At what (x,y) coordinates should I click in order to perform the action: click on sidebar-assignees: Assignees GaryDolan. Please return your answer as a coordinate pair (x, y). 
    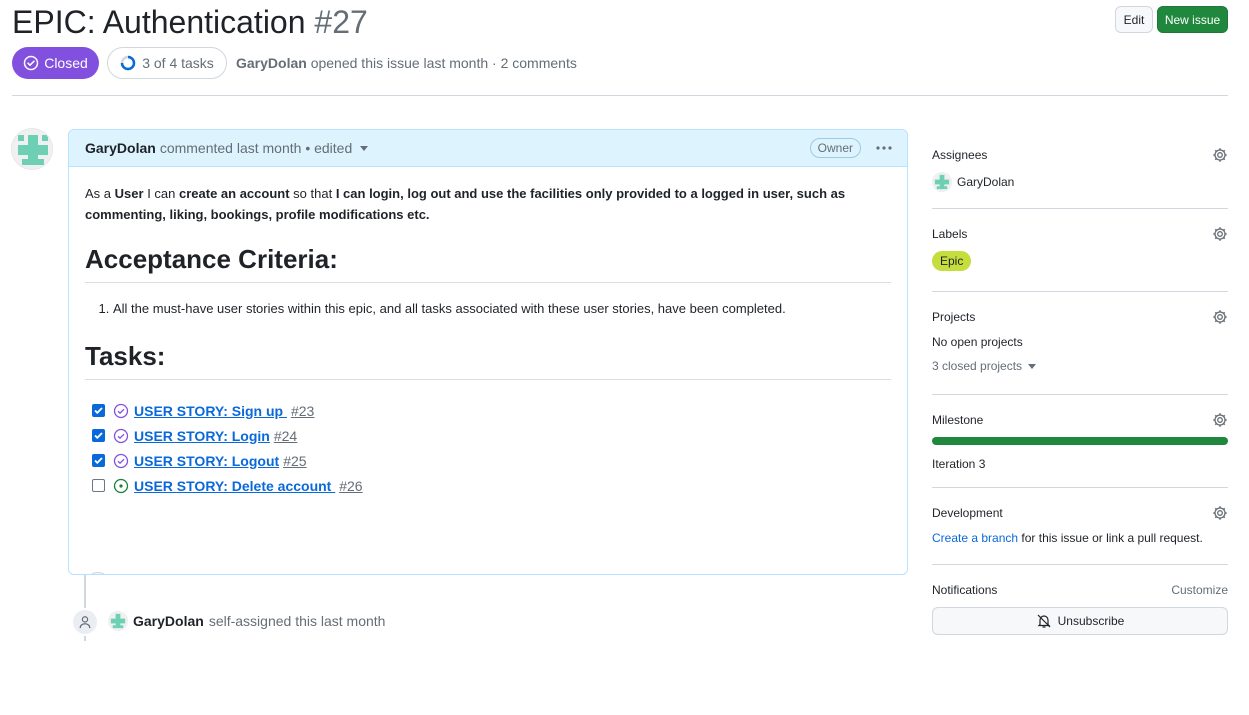
    Looking at the image, I should click on (1080, 169).